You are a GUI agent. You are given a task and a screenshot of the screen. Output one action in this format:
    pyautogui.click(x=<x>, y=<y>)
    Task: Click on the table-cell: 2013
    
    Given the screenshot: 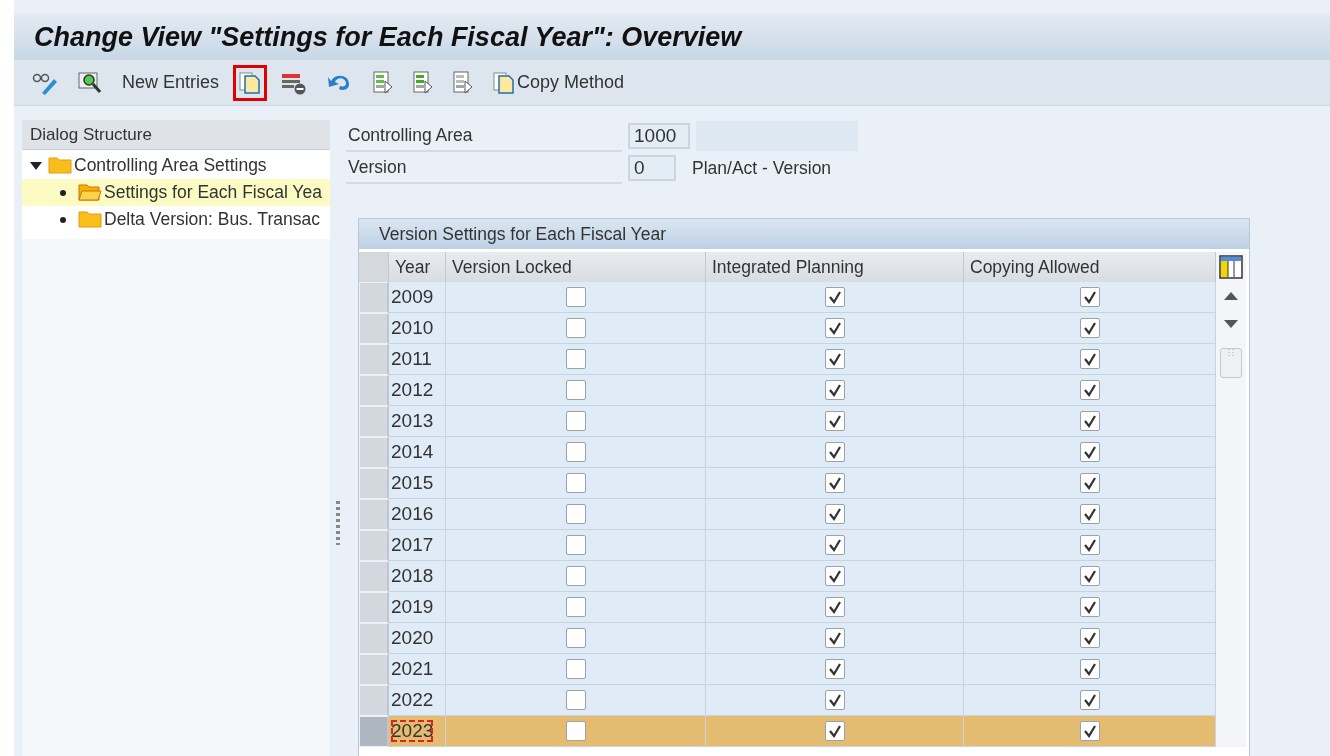 What is the action you would take?
    pyautogui.click(x=412, y=421)
    